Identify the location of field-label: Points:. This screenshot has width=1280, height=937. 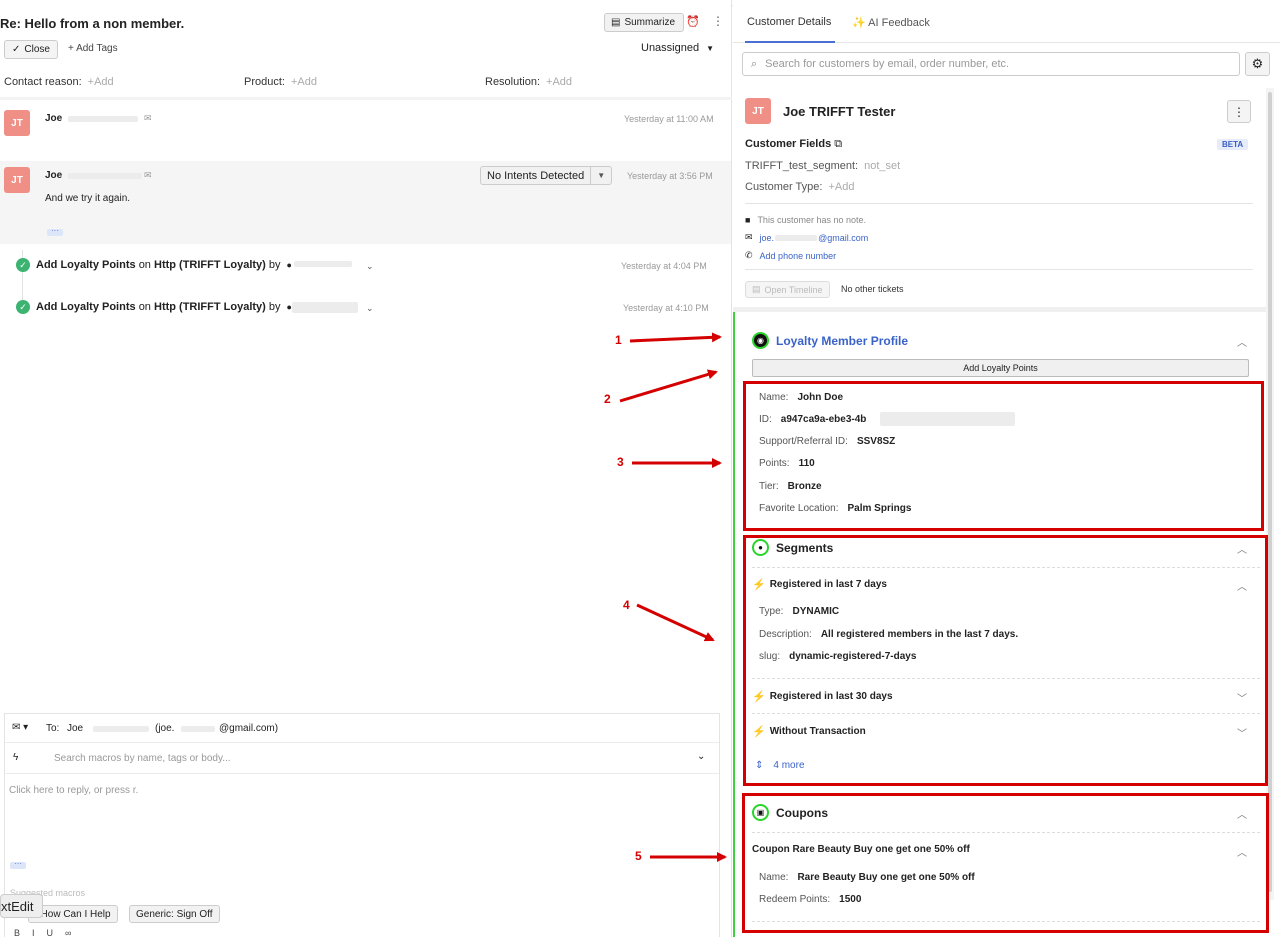
(774, 463).